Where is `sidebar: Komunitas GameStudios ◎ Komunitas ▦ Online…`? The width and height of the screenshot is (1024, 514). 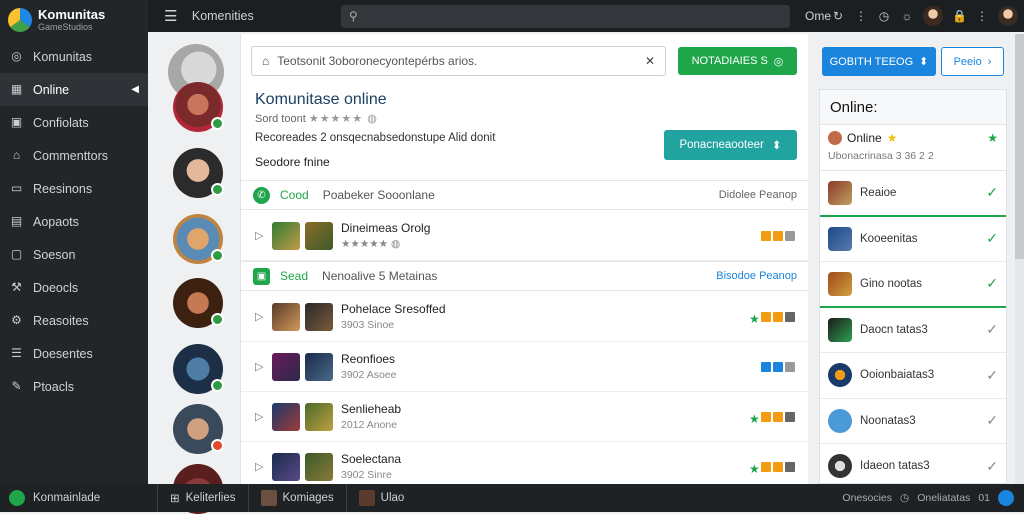 sidebar: Komunitas GameStudios ◎ Komunitas ▦ Online… is located at coordinates (74, 242).